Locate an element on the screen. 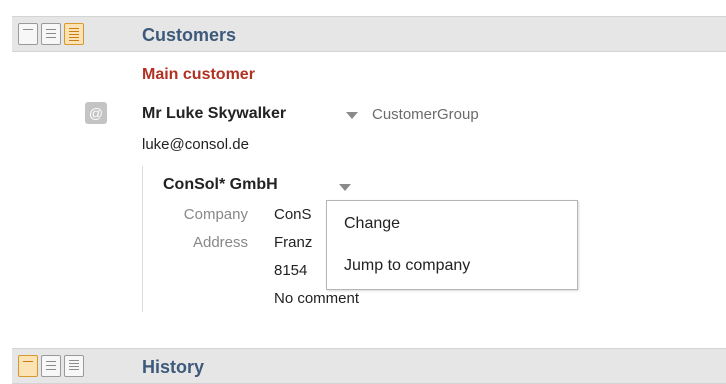  customers-section-header: Customers is located at coordinates (369, 34).